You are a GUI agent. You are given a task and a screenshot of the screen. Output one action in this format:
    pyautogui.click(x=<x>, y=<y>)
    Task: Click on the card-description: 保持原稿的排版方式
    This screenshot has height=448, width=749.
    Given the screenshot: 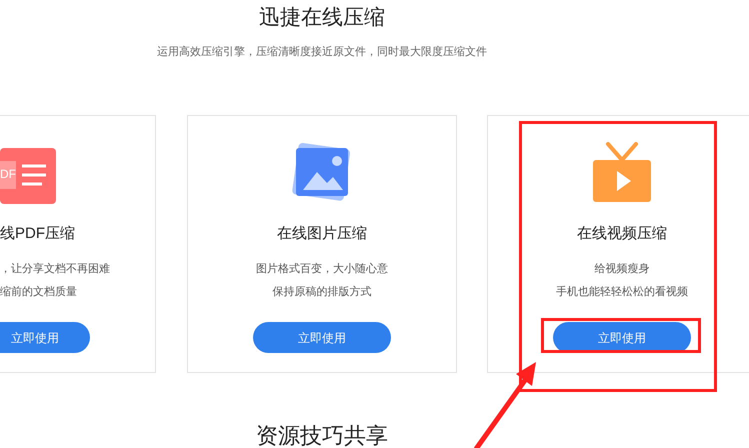 What is the action you would take?
    pyautogui.click(x=322, y=292)
    